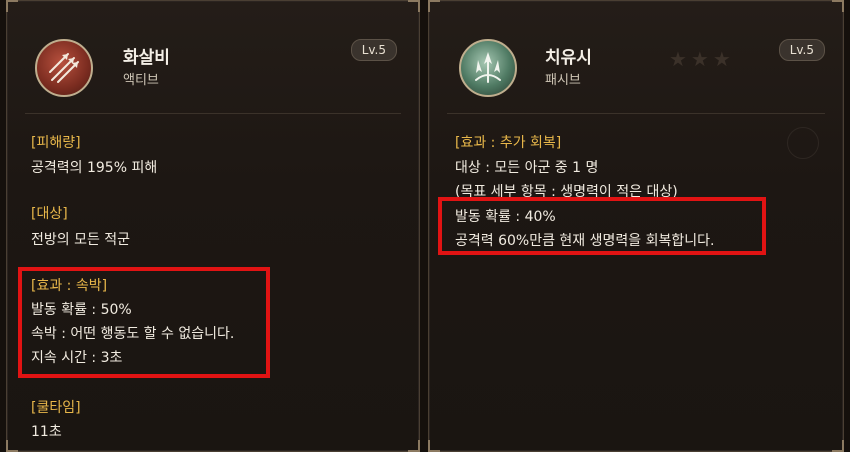 The image size is (850, 452). I want to click on skill-name: 화살비, so click(146, 58).